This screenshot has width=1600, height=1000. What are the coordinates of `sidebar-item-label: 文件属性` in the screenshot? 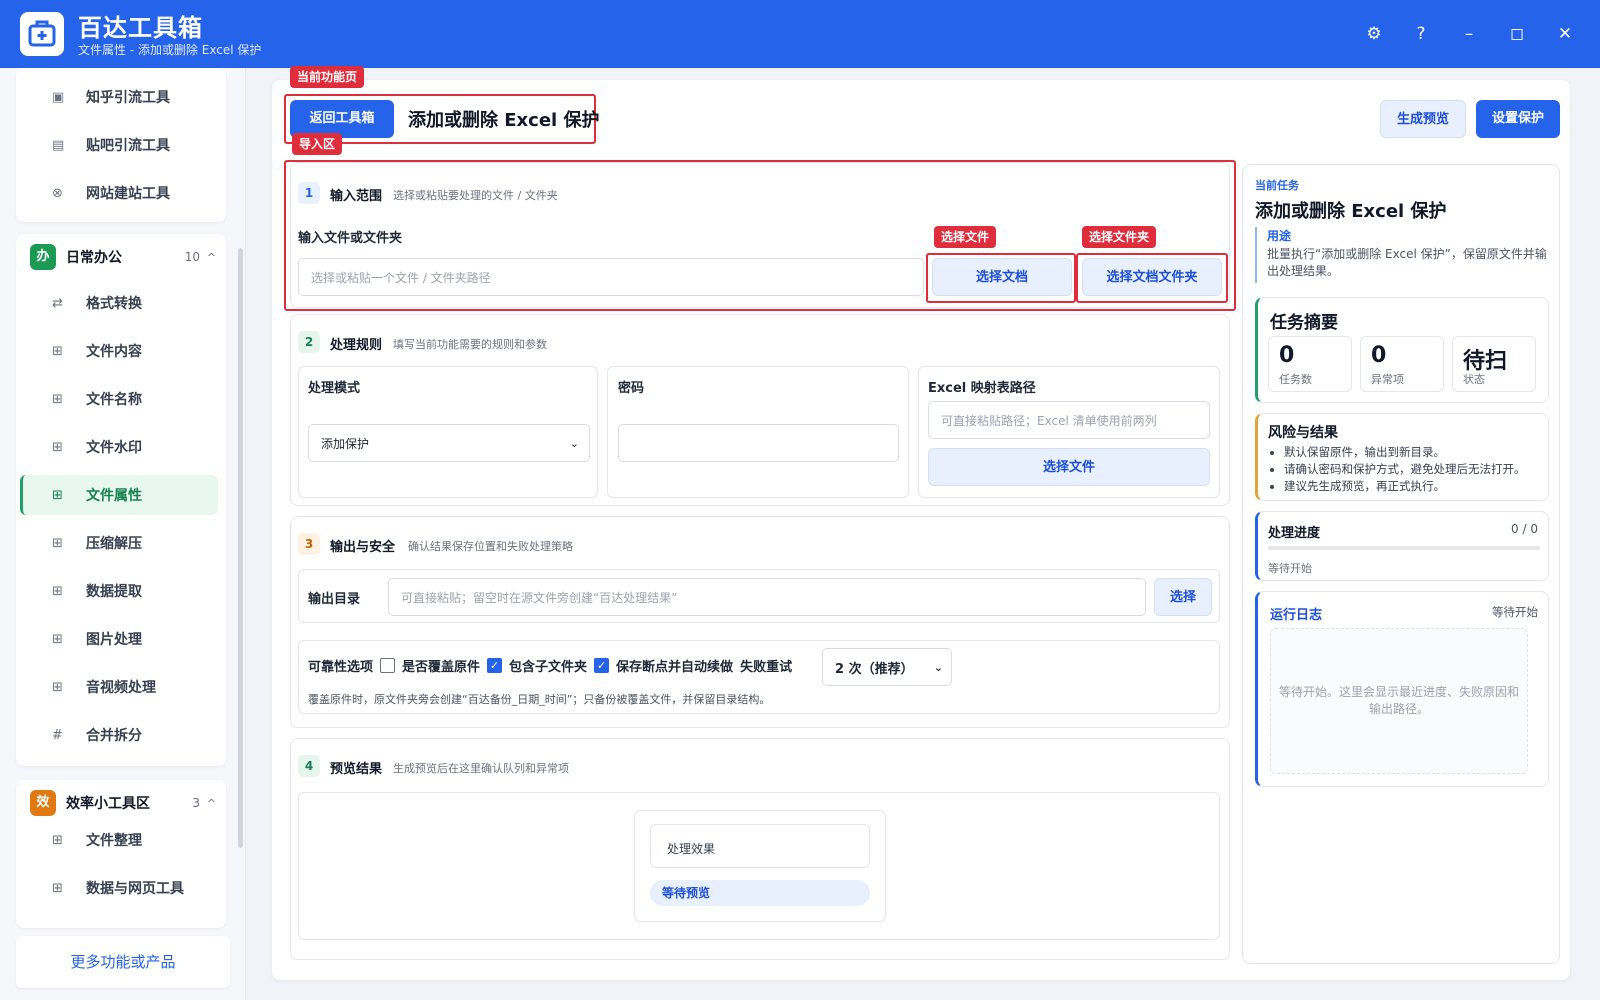 It's located at (114, 496).